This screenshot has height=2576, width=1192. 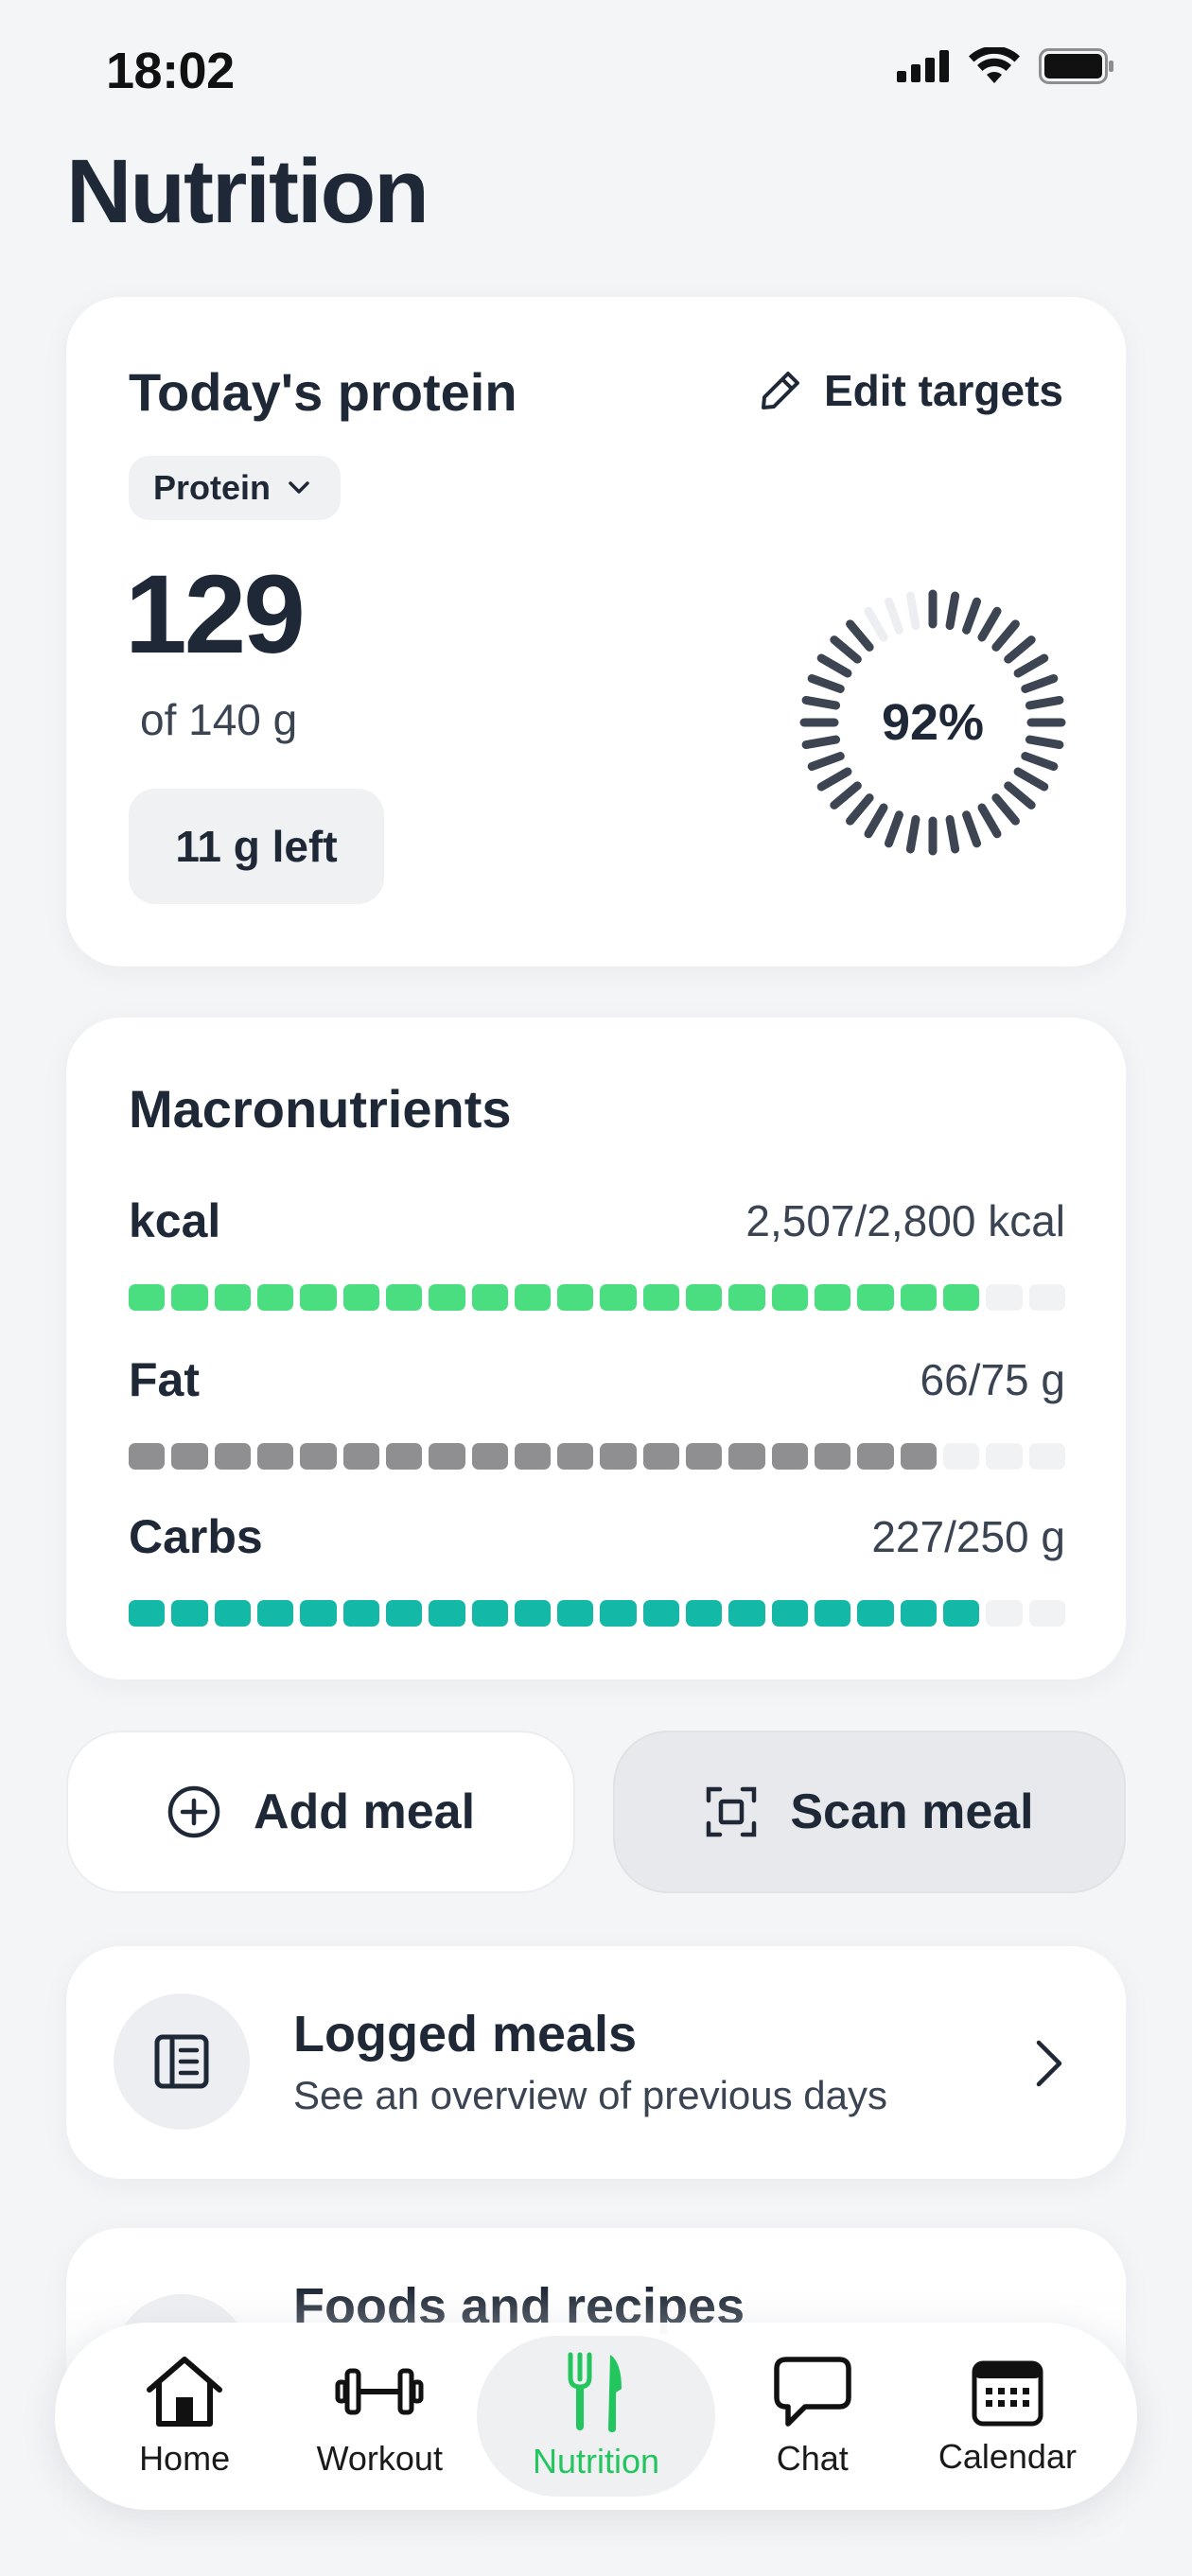 What do you see at coordinates (323, 392) in the screenshot?
I see `protein-card-title: Today's protein` at bounding box center [323, 392].